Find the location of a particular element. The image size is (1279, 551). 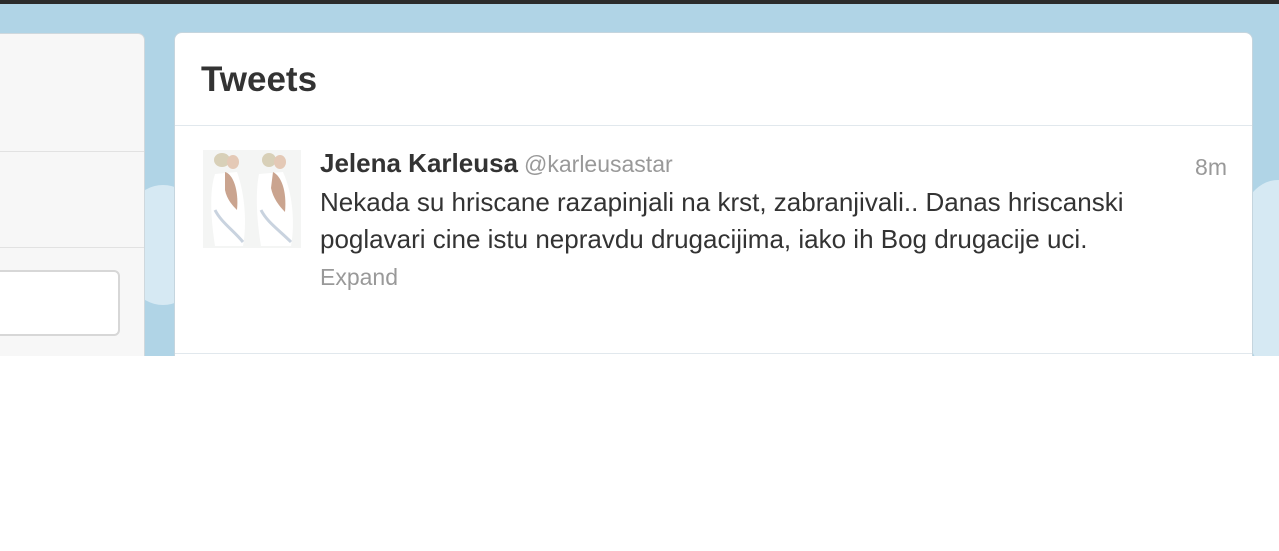

timeline-header: Tweets is located at coordinates (713, 79).